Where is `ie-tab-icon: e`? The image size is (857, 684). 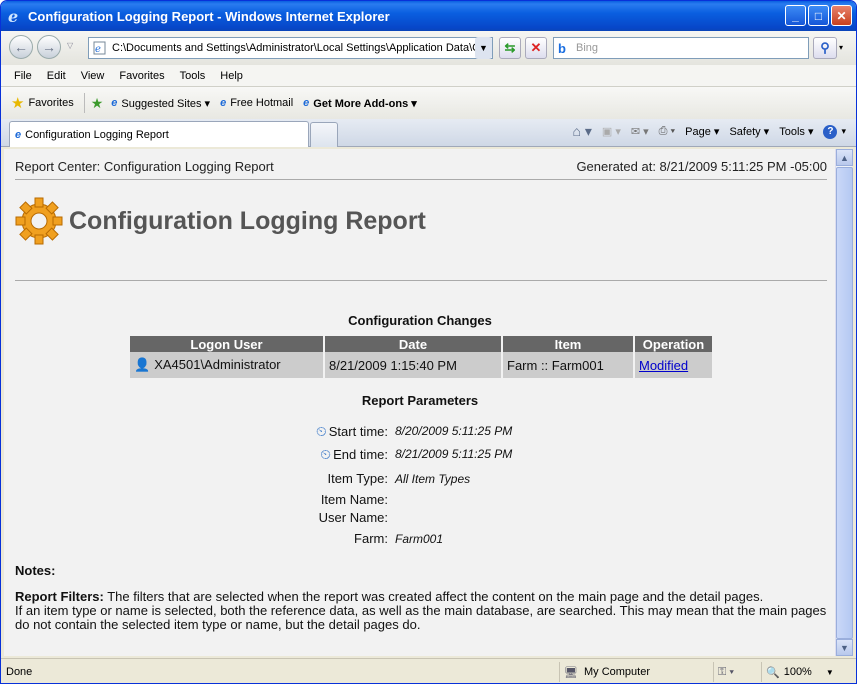 ie-tab-icon: e is located at coordinates (18, 134).